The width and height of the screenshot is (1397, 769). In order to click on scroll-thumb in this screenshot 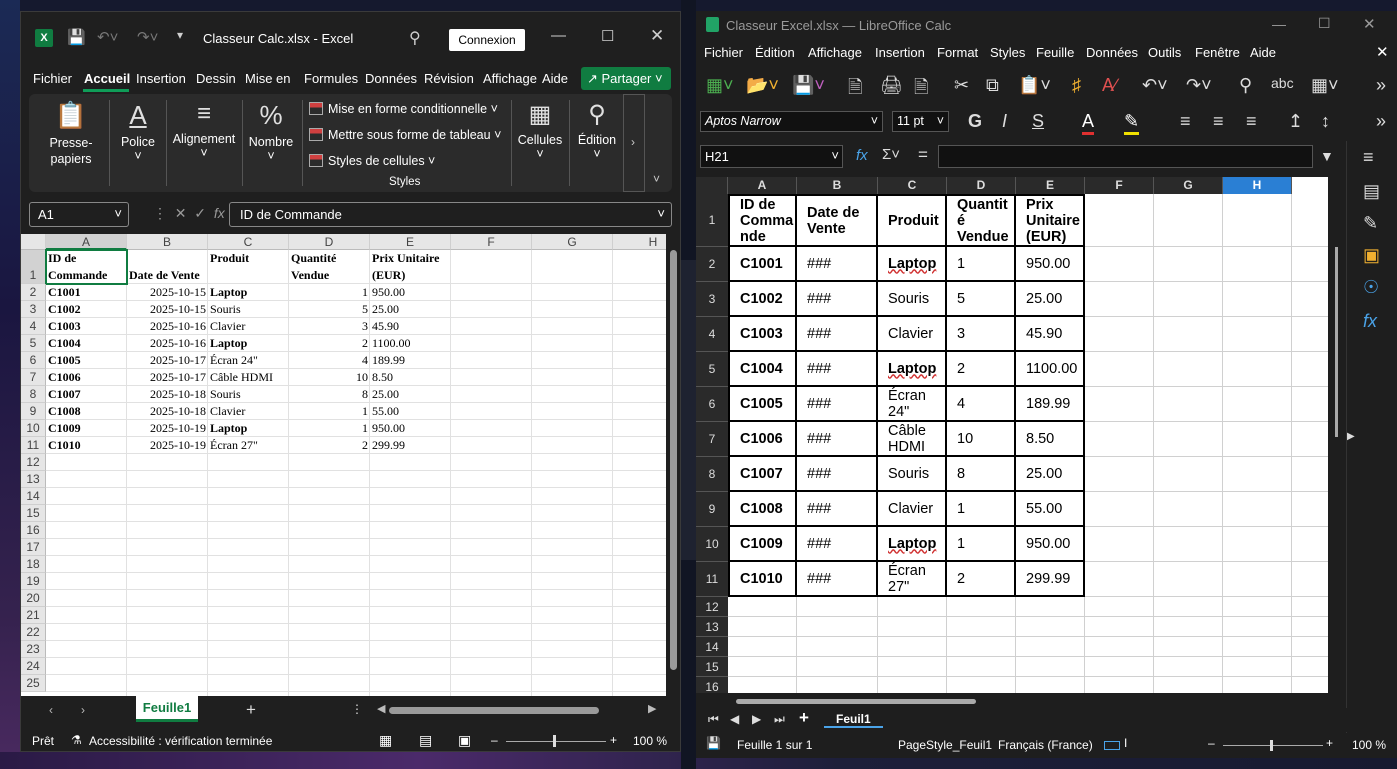, I will do `click(673, 460)`.